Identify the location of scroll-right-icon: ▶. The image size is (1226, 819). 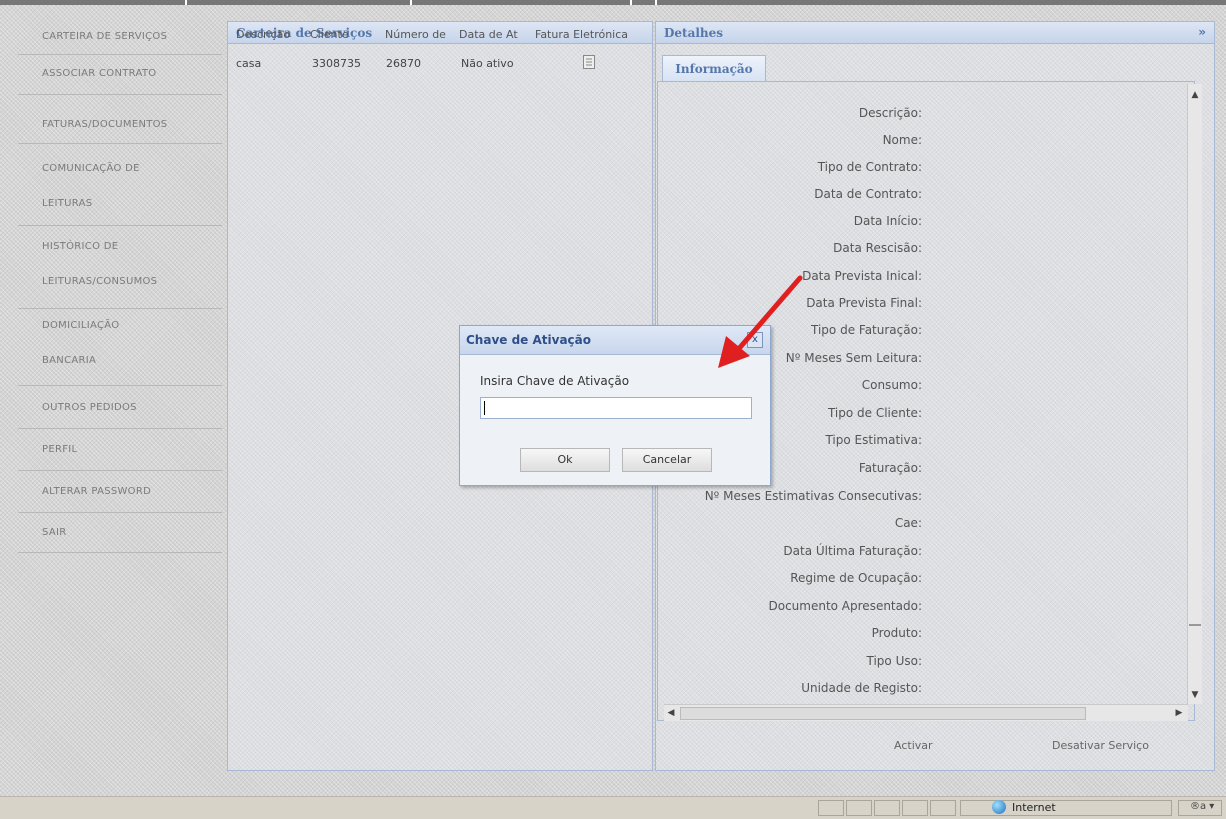
(1179, 713).